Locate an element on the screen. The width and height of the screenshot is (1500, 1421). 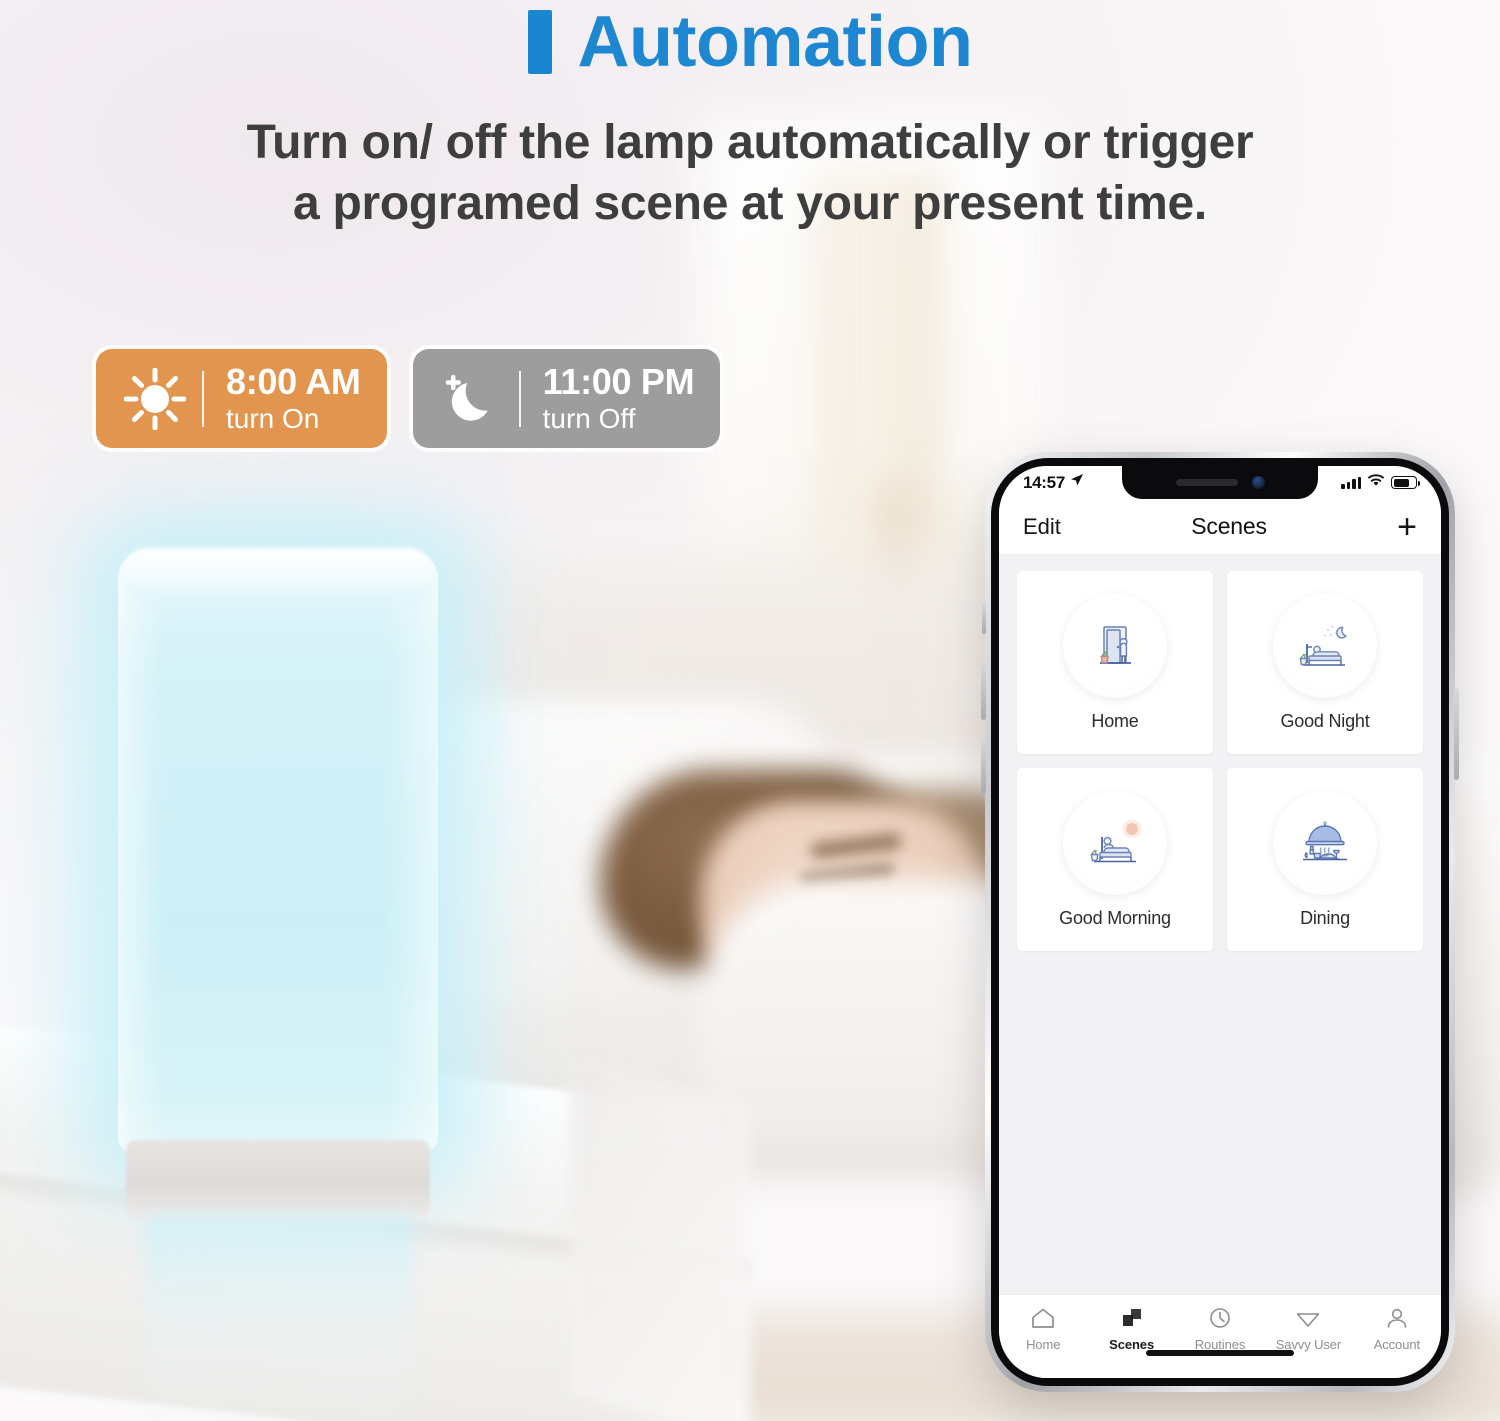
food-cloche-icon is located at coordinates (1325, 842).